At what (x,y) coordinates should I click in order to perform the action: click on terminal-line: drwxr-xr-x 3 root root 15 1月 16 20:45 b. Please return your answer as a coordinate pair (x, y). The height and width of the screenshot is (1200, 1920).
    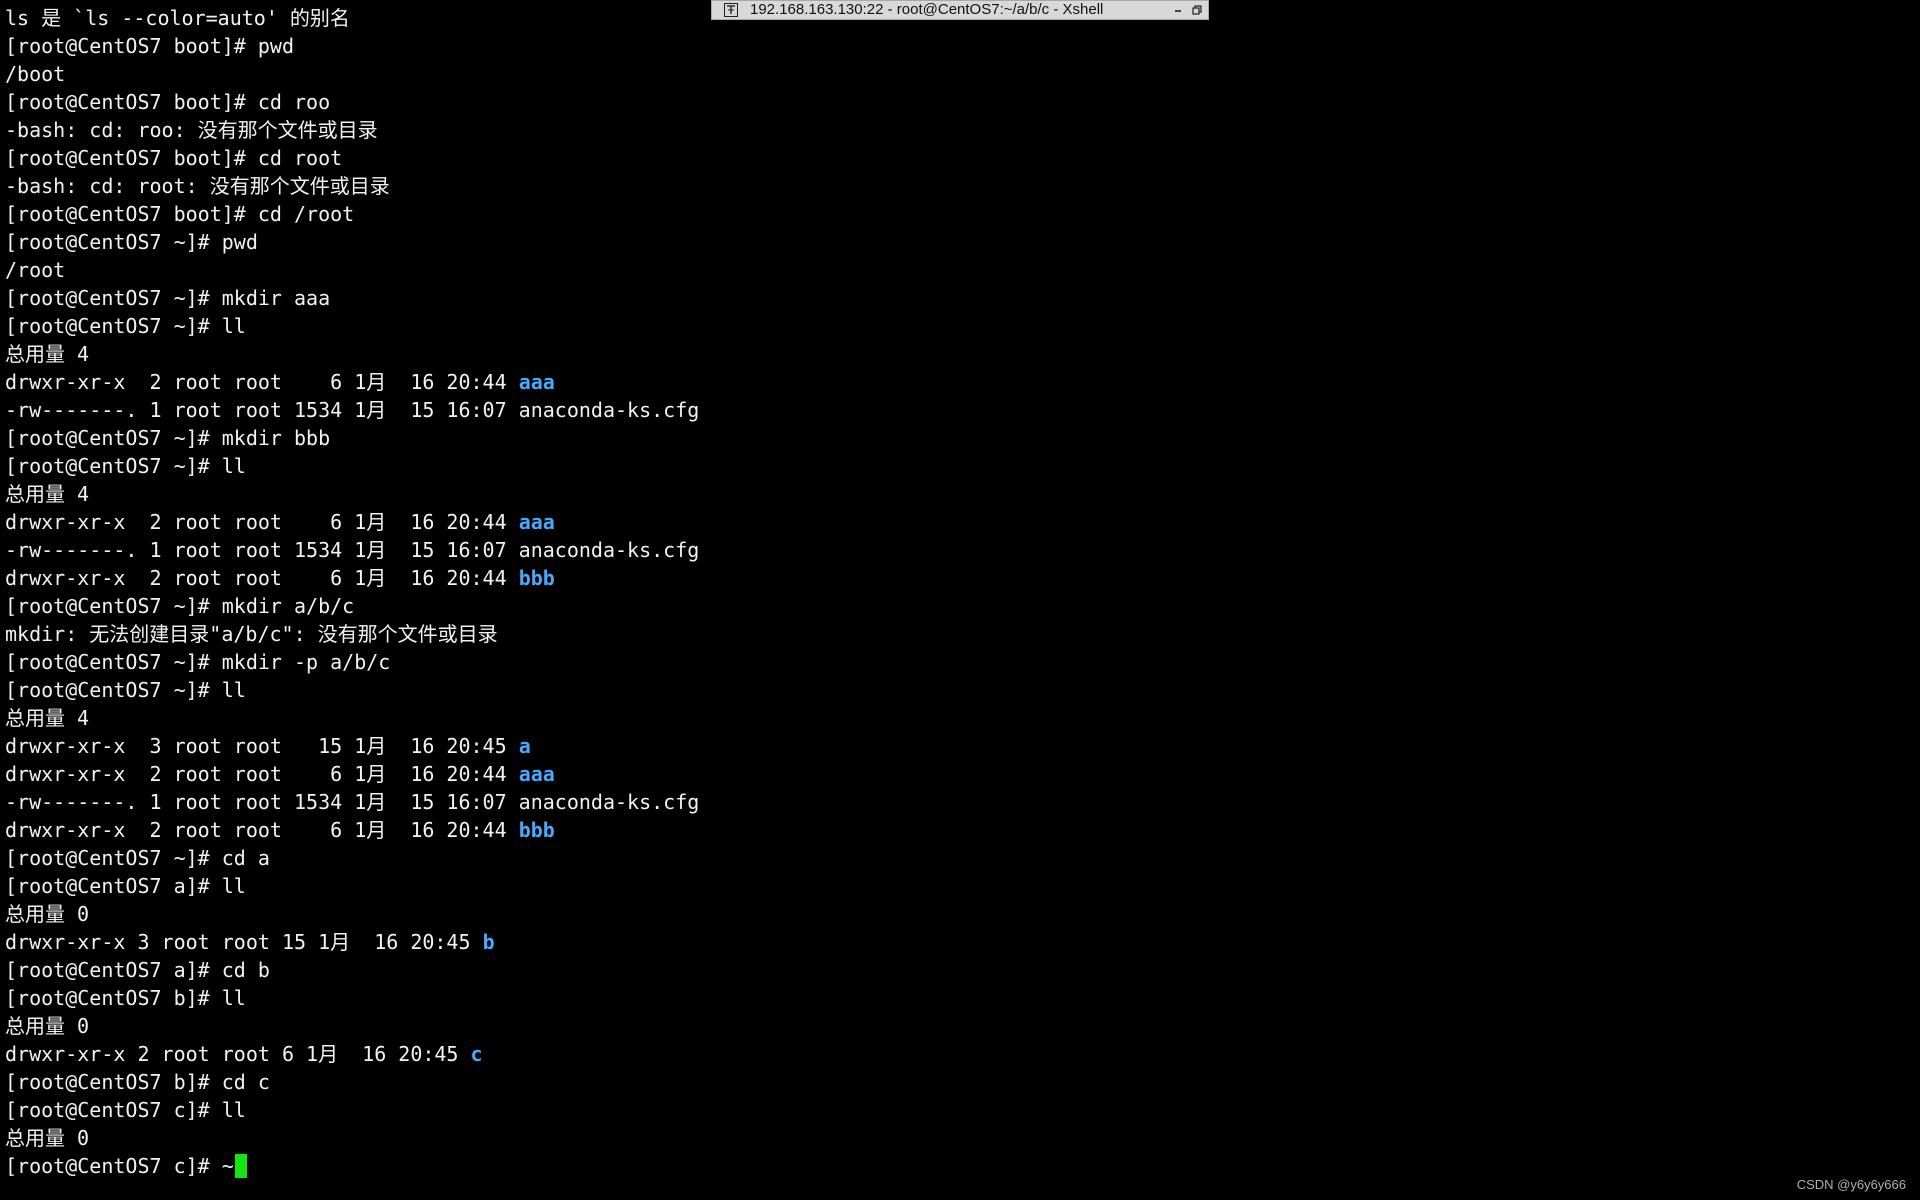
    Looking at the image, I should click on (955, 942).